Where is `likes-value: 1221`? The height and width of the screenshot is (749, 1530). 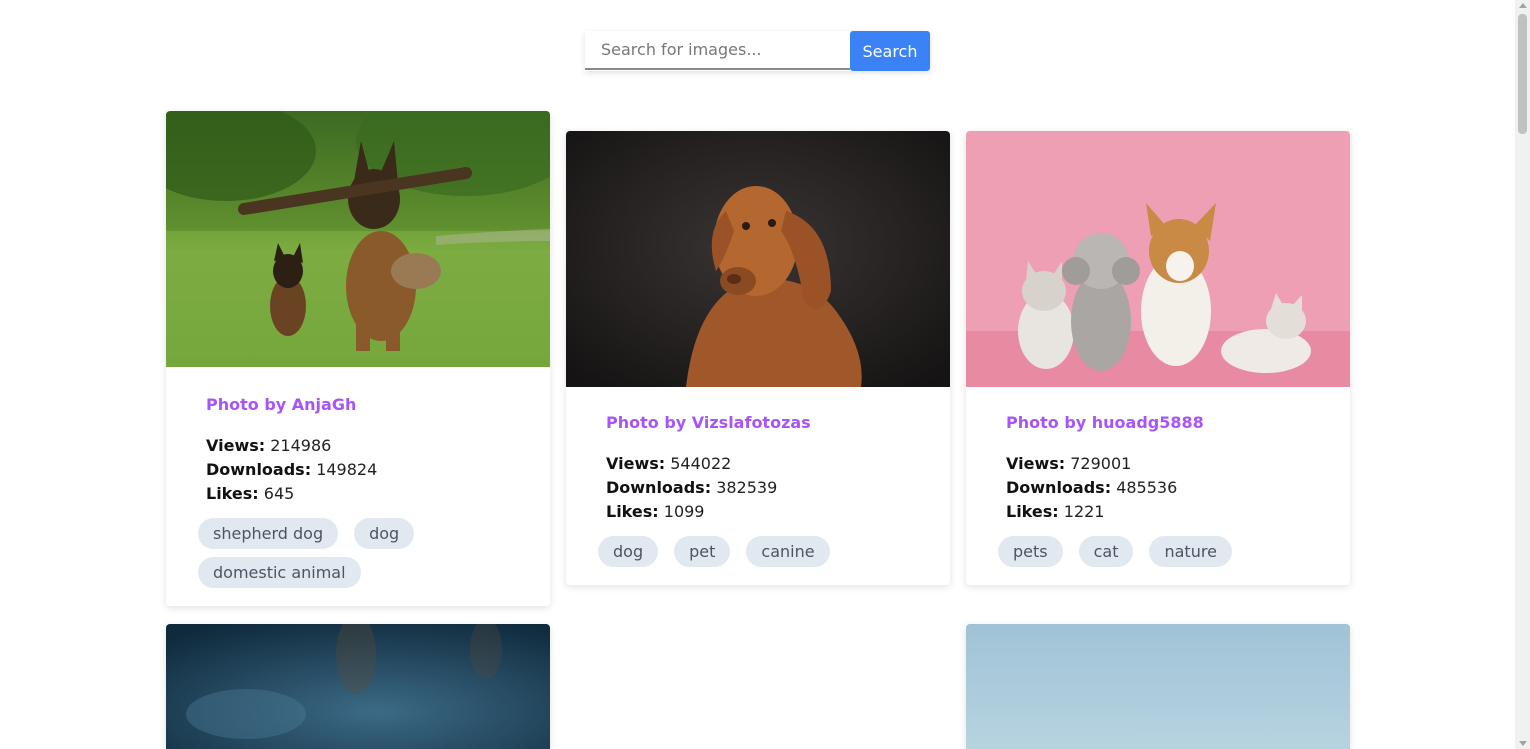 likes-value: 1221 is located at coordinates (1084, 511).